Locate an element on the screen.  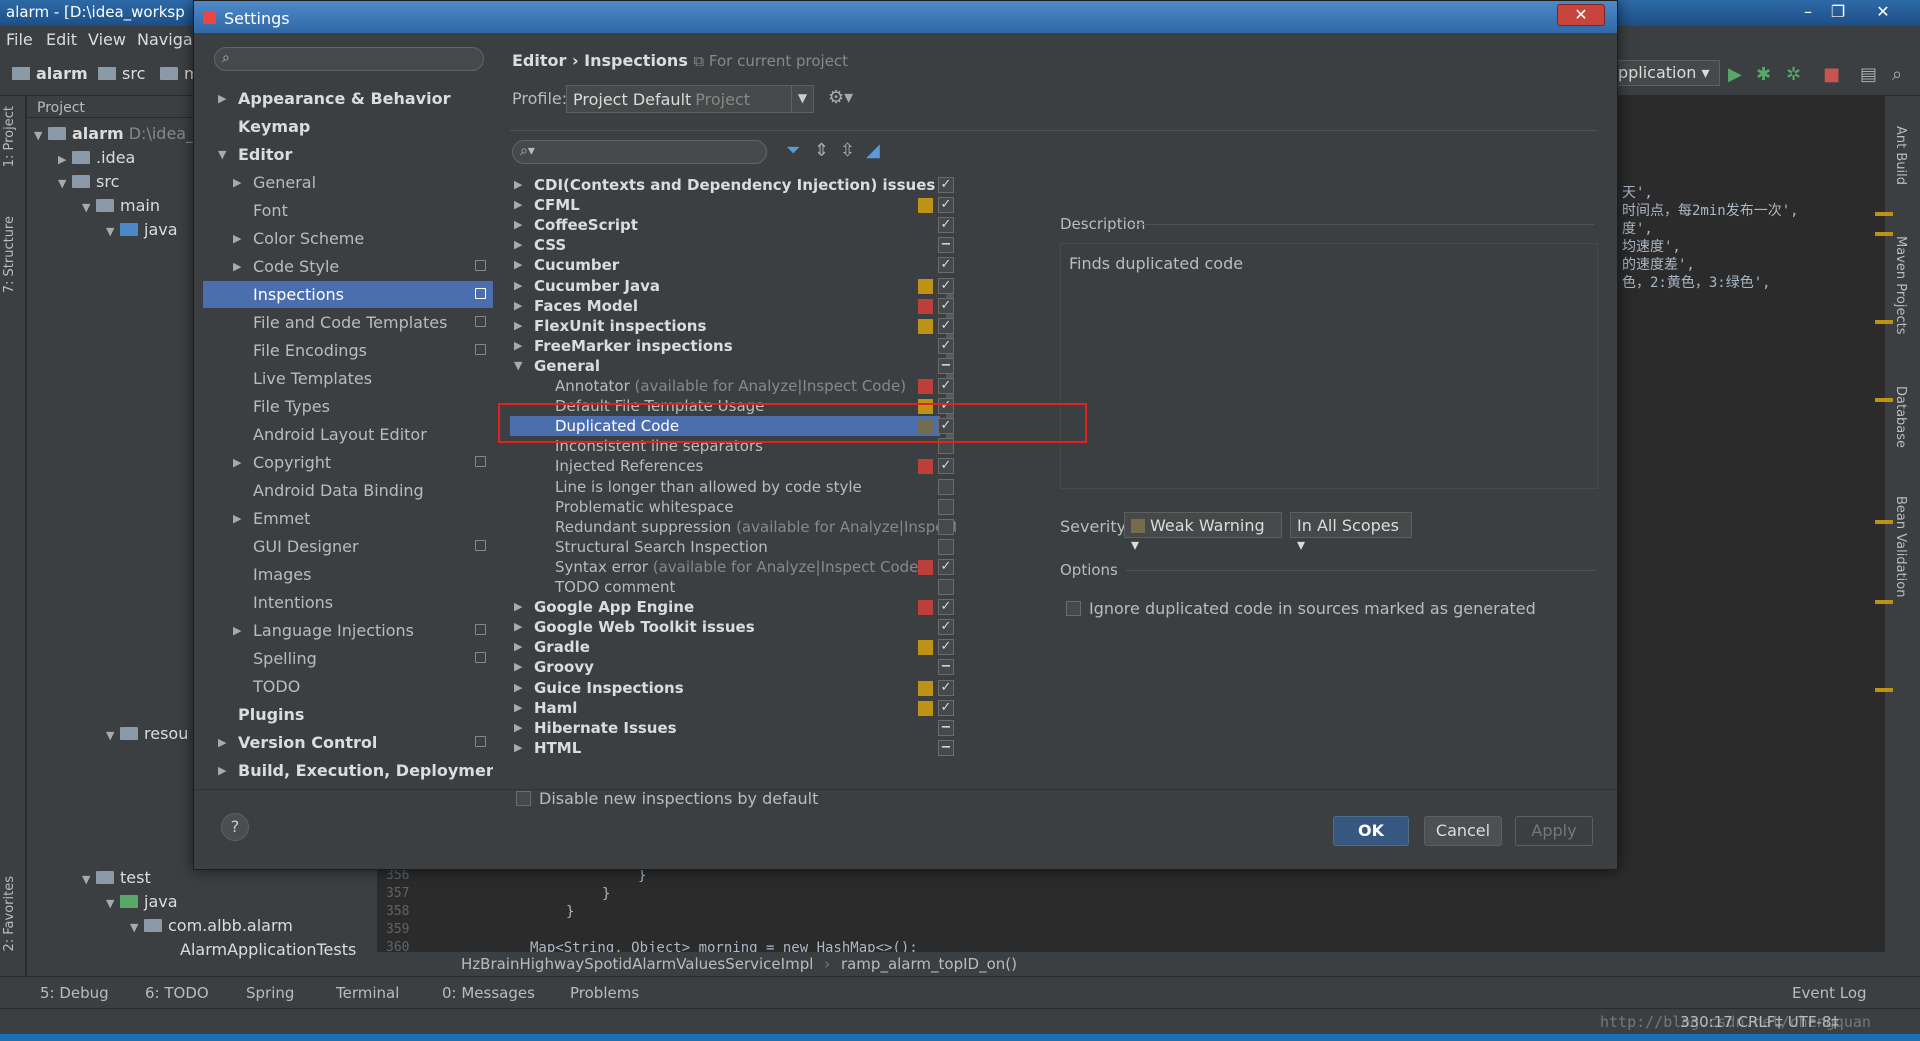
inspection-problematic-whitespace: Problematic whitespace is located at coordinates (732, 507).